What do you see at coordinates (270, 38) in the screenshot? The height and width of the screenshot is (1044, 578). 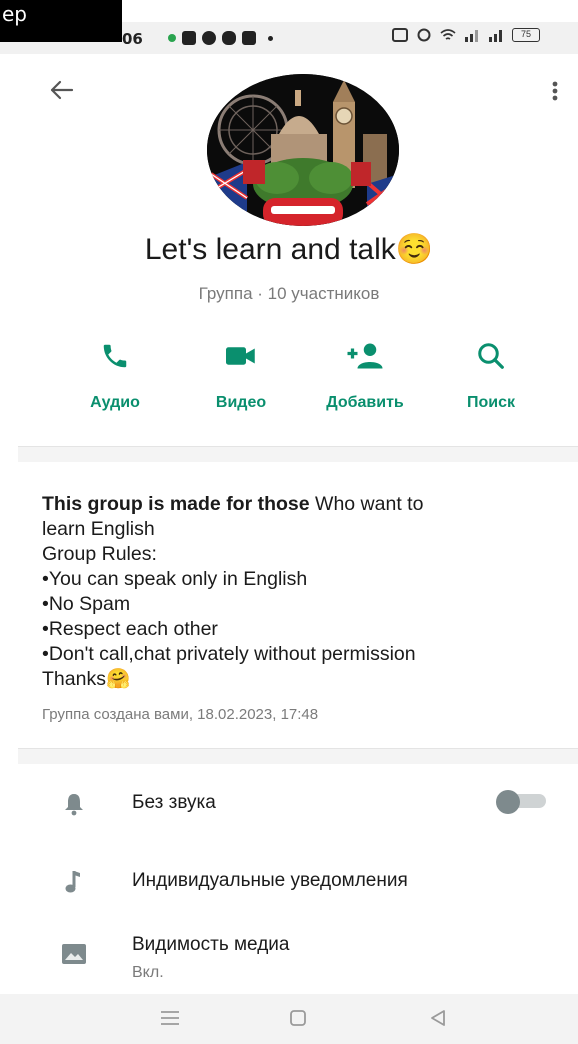 I see `more-dot-icon` at bounding box center [270, 38].